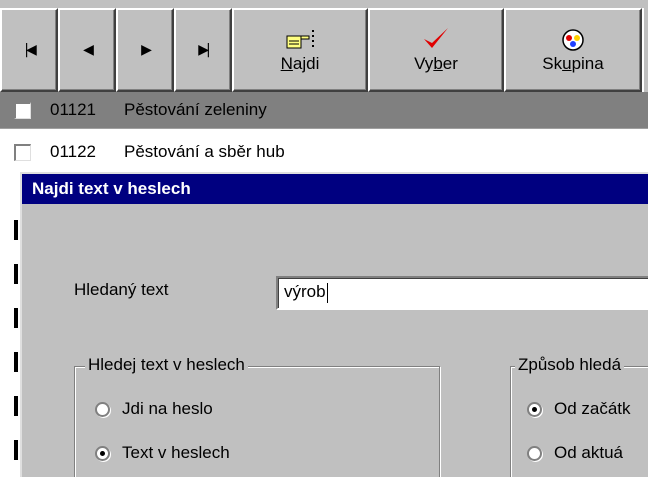  I want to click on next-record-icon: ▶, so click(146, 50).